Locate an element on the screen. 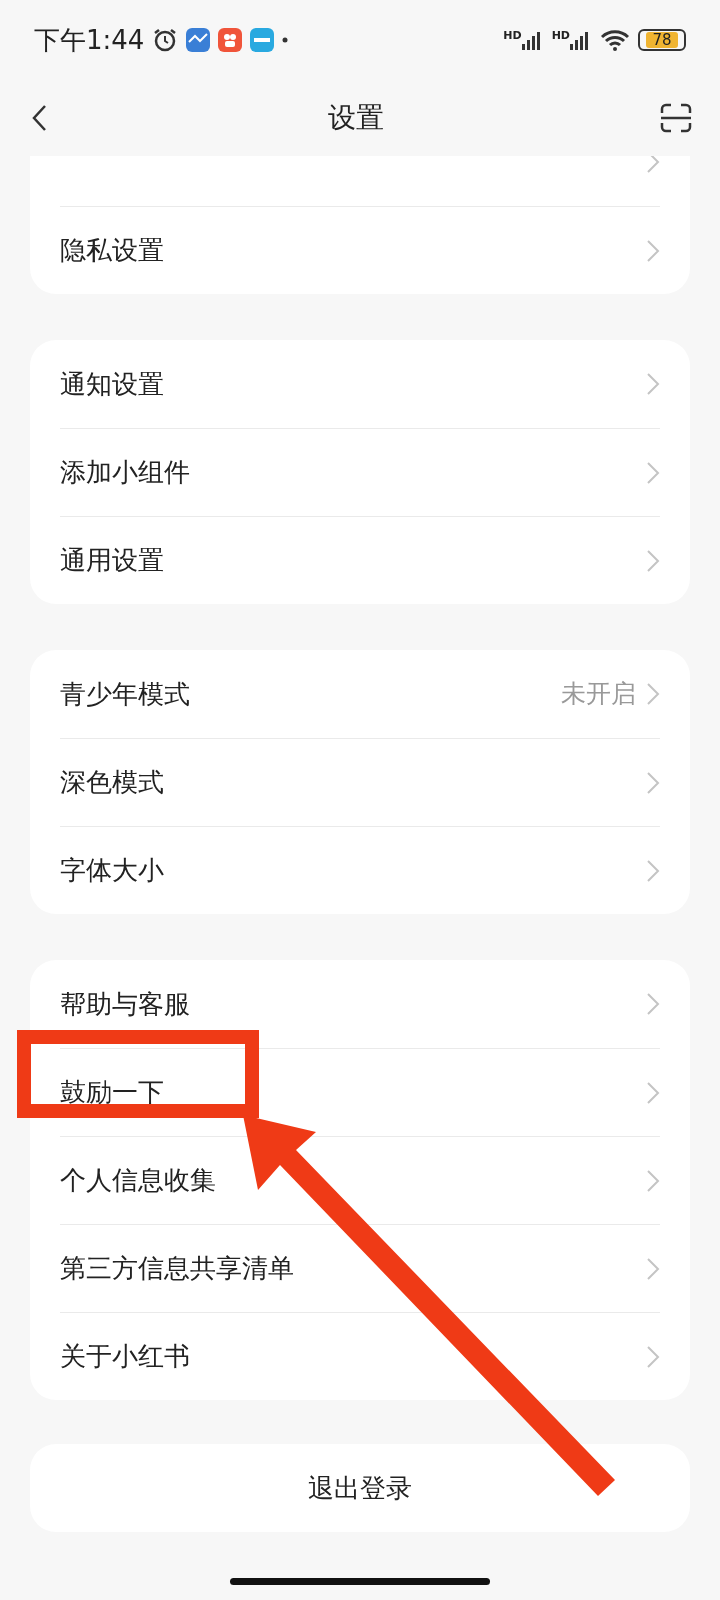 The image size is (720, 1600). row-label: 字体大小 is located at coordinates (112, 870).